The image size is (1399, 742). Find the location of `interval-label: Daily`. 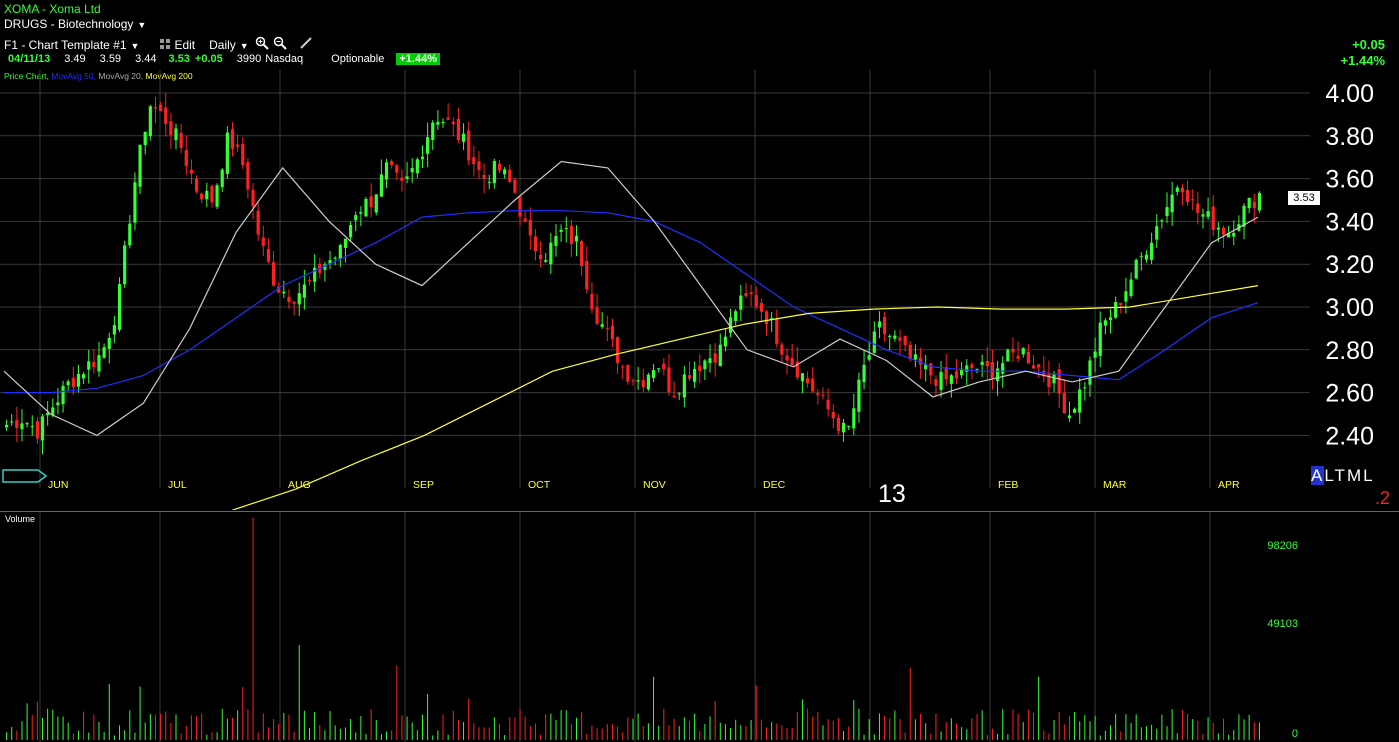

interval-label: Daily is located at coordinates (222, 44).